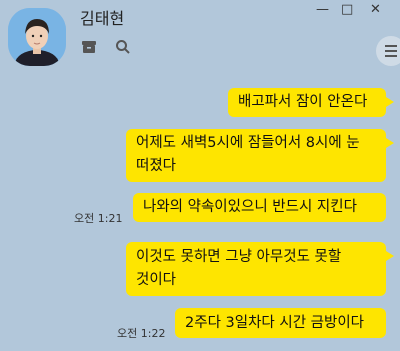  Describe the element at coordinates (248, 143) in the screenshot. I see `message-text-line: 어제도 새벽5시에 잠들어서 8시에 눈` at that location.